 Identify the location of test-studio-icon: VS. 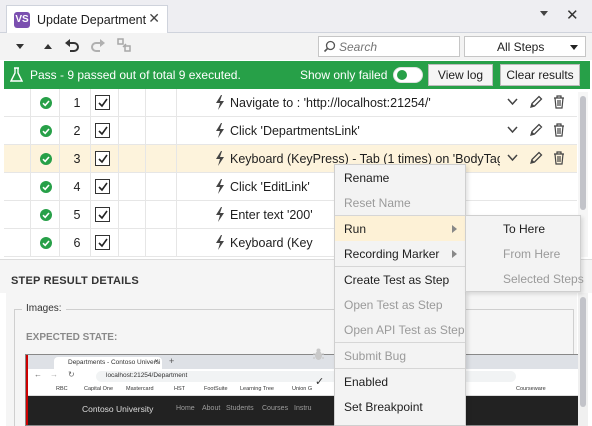
(22, 20).